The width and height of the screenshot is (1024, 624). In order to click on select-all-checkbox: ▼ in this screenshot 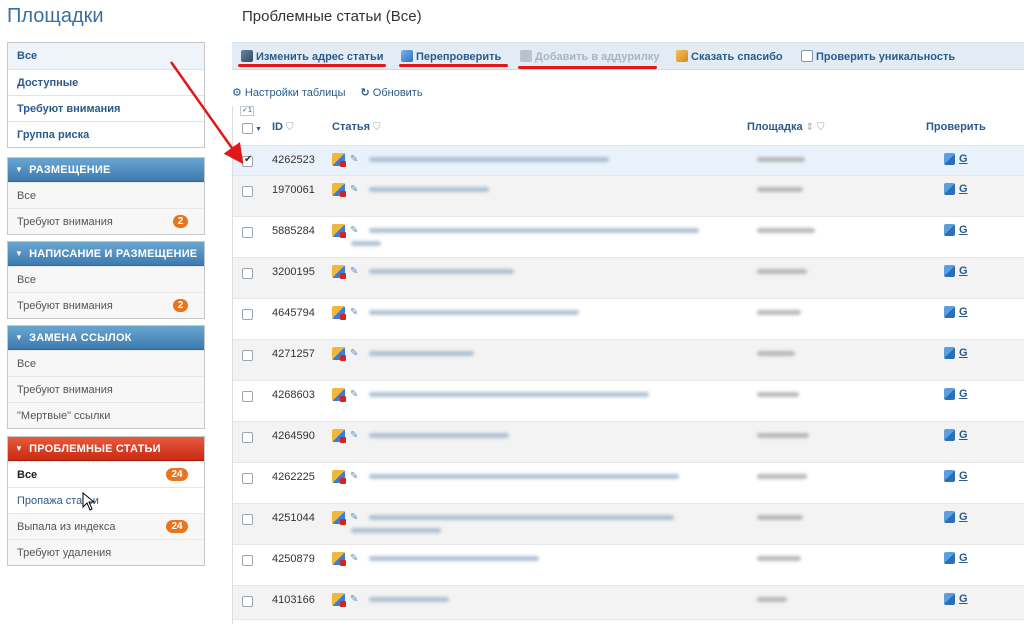, I will do `click(252, 128)`.